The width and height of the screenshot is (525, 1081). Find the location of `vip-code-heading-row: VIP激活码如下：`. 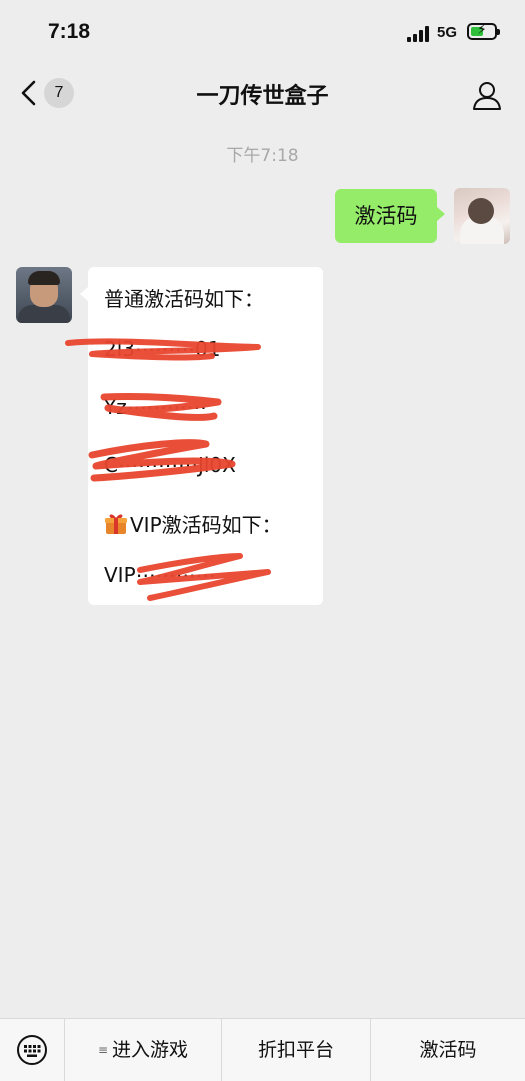

vip-code-heading-row: VIP激活码如下： is located at coordinates (193, 523).